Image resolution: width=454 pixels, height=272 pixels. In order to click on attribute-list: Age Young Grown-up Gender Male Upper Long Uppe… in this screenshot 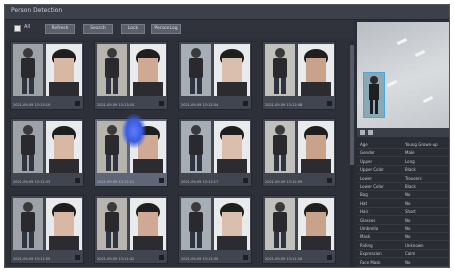, I will do `click(403, 203)`.